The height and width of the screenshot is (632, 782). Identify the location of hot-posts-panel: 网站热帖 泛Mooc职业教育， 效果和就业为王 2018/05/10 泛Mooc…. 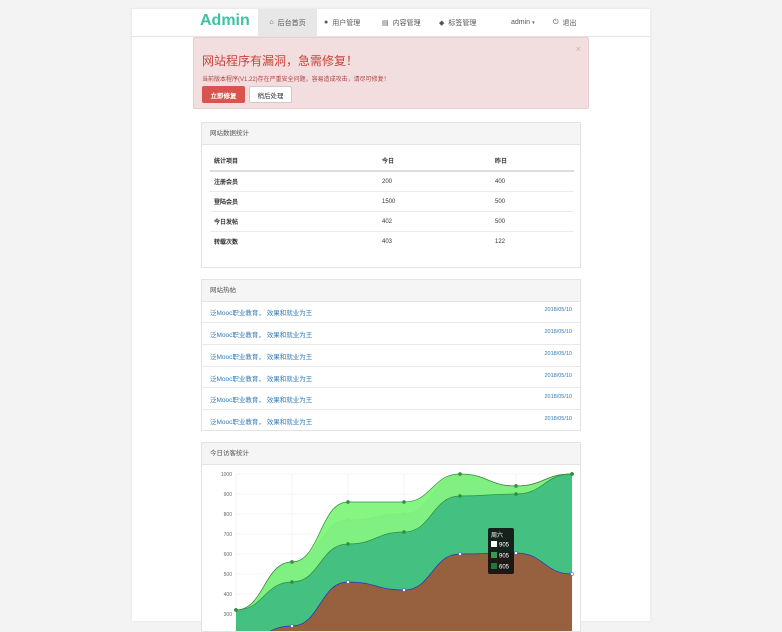
(391, 355).